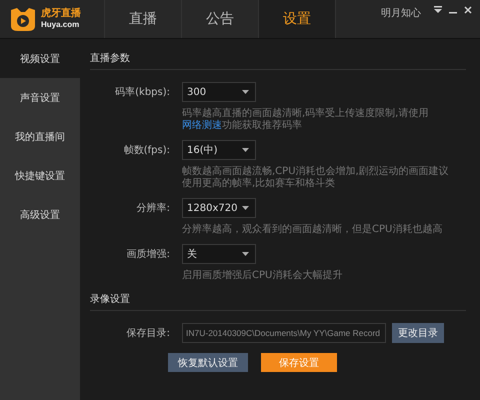  Describe the element at coordinates (418, 333) in the screenshot. I see `change-folder-button: 更改目录` at that location.